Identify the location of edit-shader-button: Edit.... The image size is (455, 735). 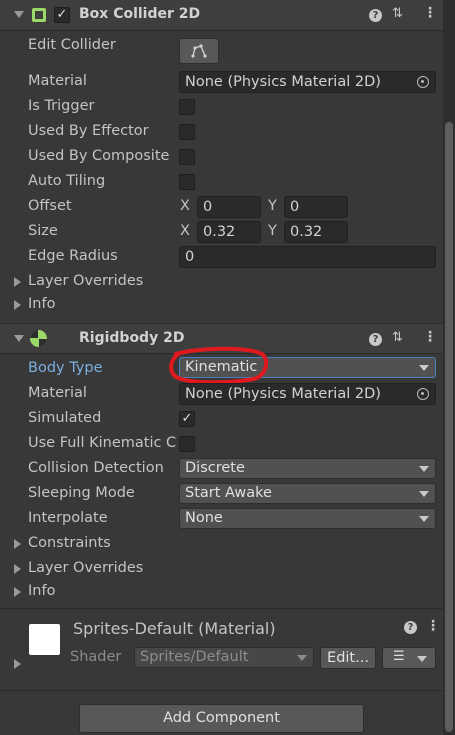
(348, 658).